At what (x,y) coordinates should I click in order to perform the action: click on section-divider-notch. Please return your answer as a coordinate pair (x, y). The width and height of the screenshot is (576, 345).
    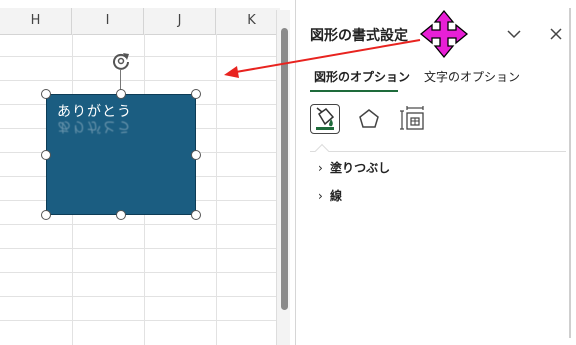
    Looking at the image, I should click on (322, 151).